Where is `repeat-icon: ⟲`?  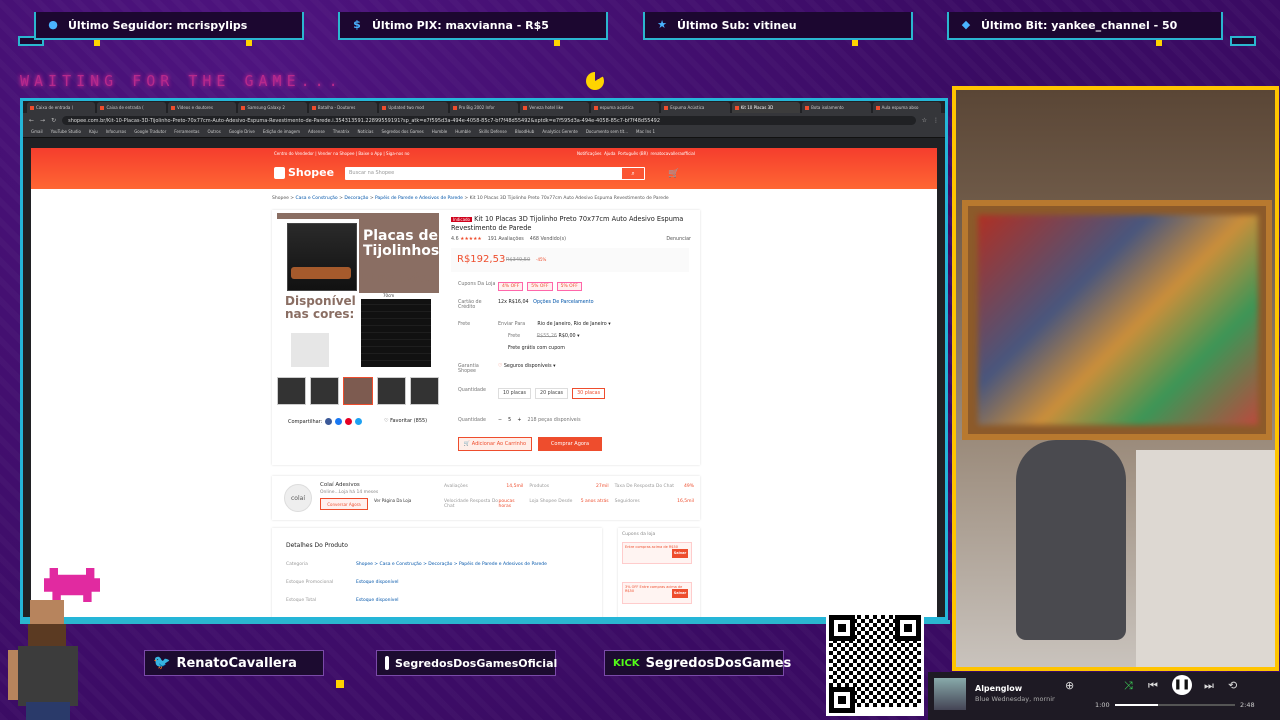 repeat-icon: ⟲ is located at coordinates (1232, 685).